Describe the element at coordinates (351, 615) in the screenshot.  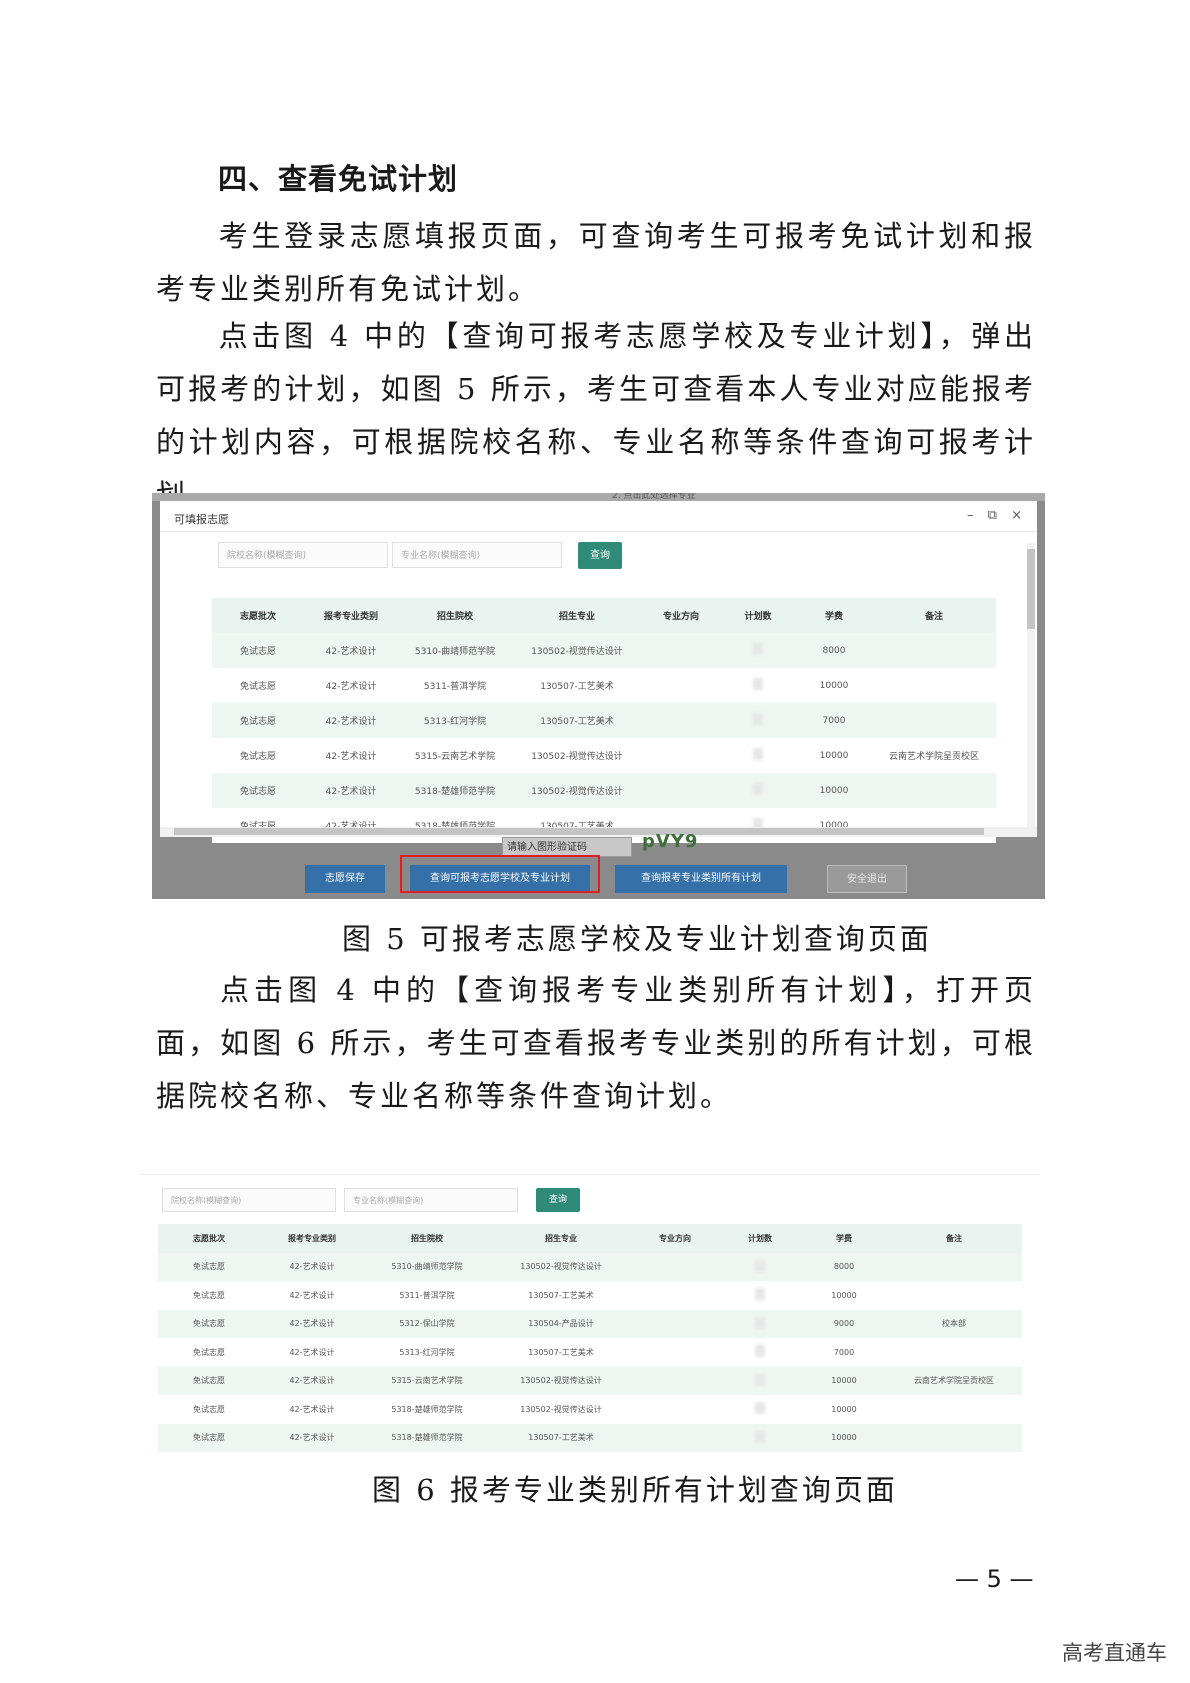
I see `column-header: 报考专业类别` at that location.